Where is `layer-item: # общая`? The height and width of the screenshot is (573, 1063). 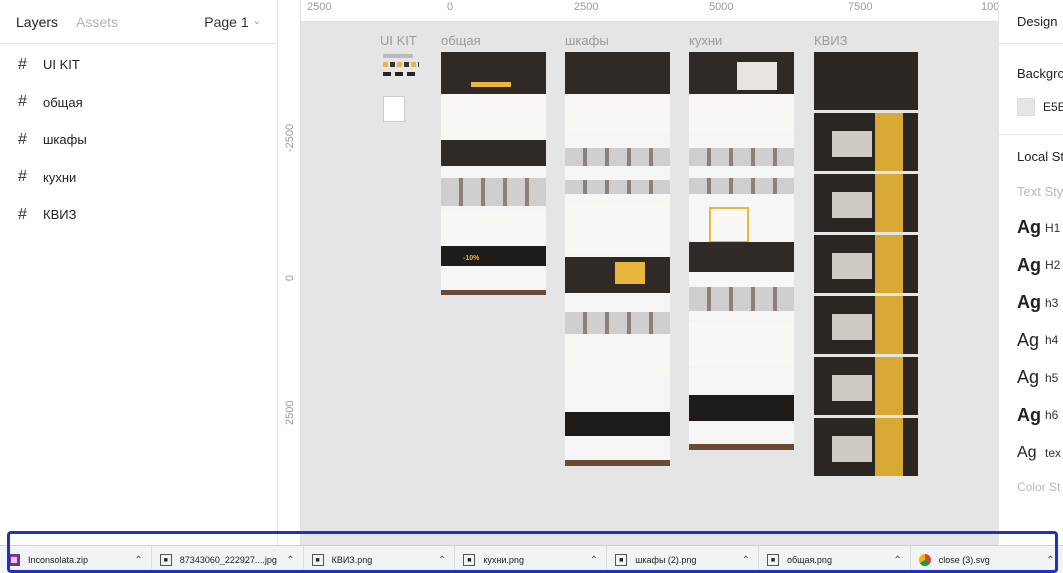 layer-item: # общая is located at coordinates (138, 103).